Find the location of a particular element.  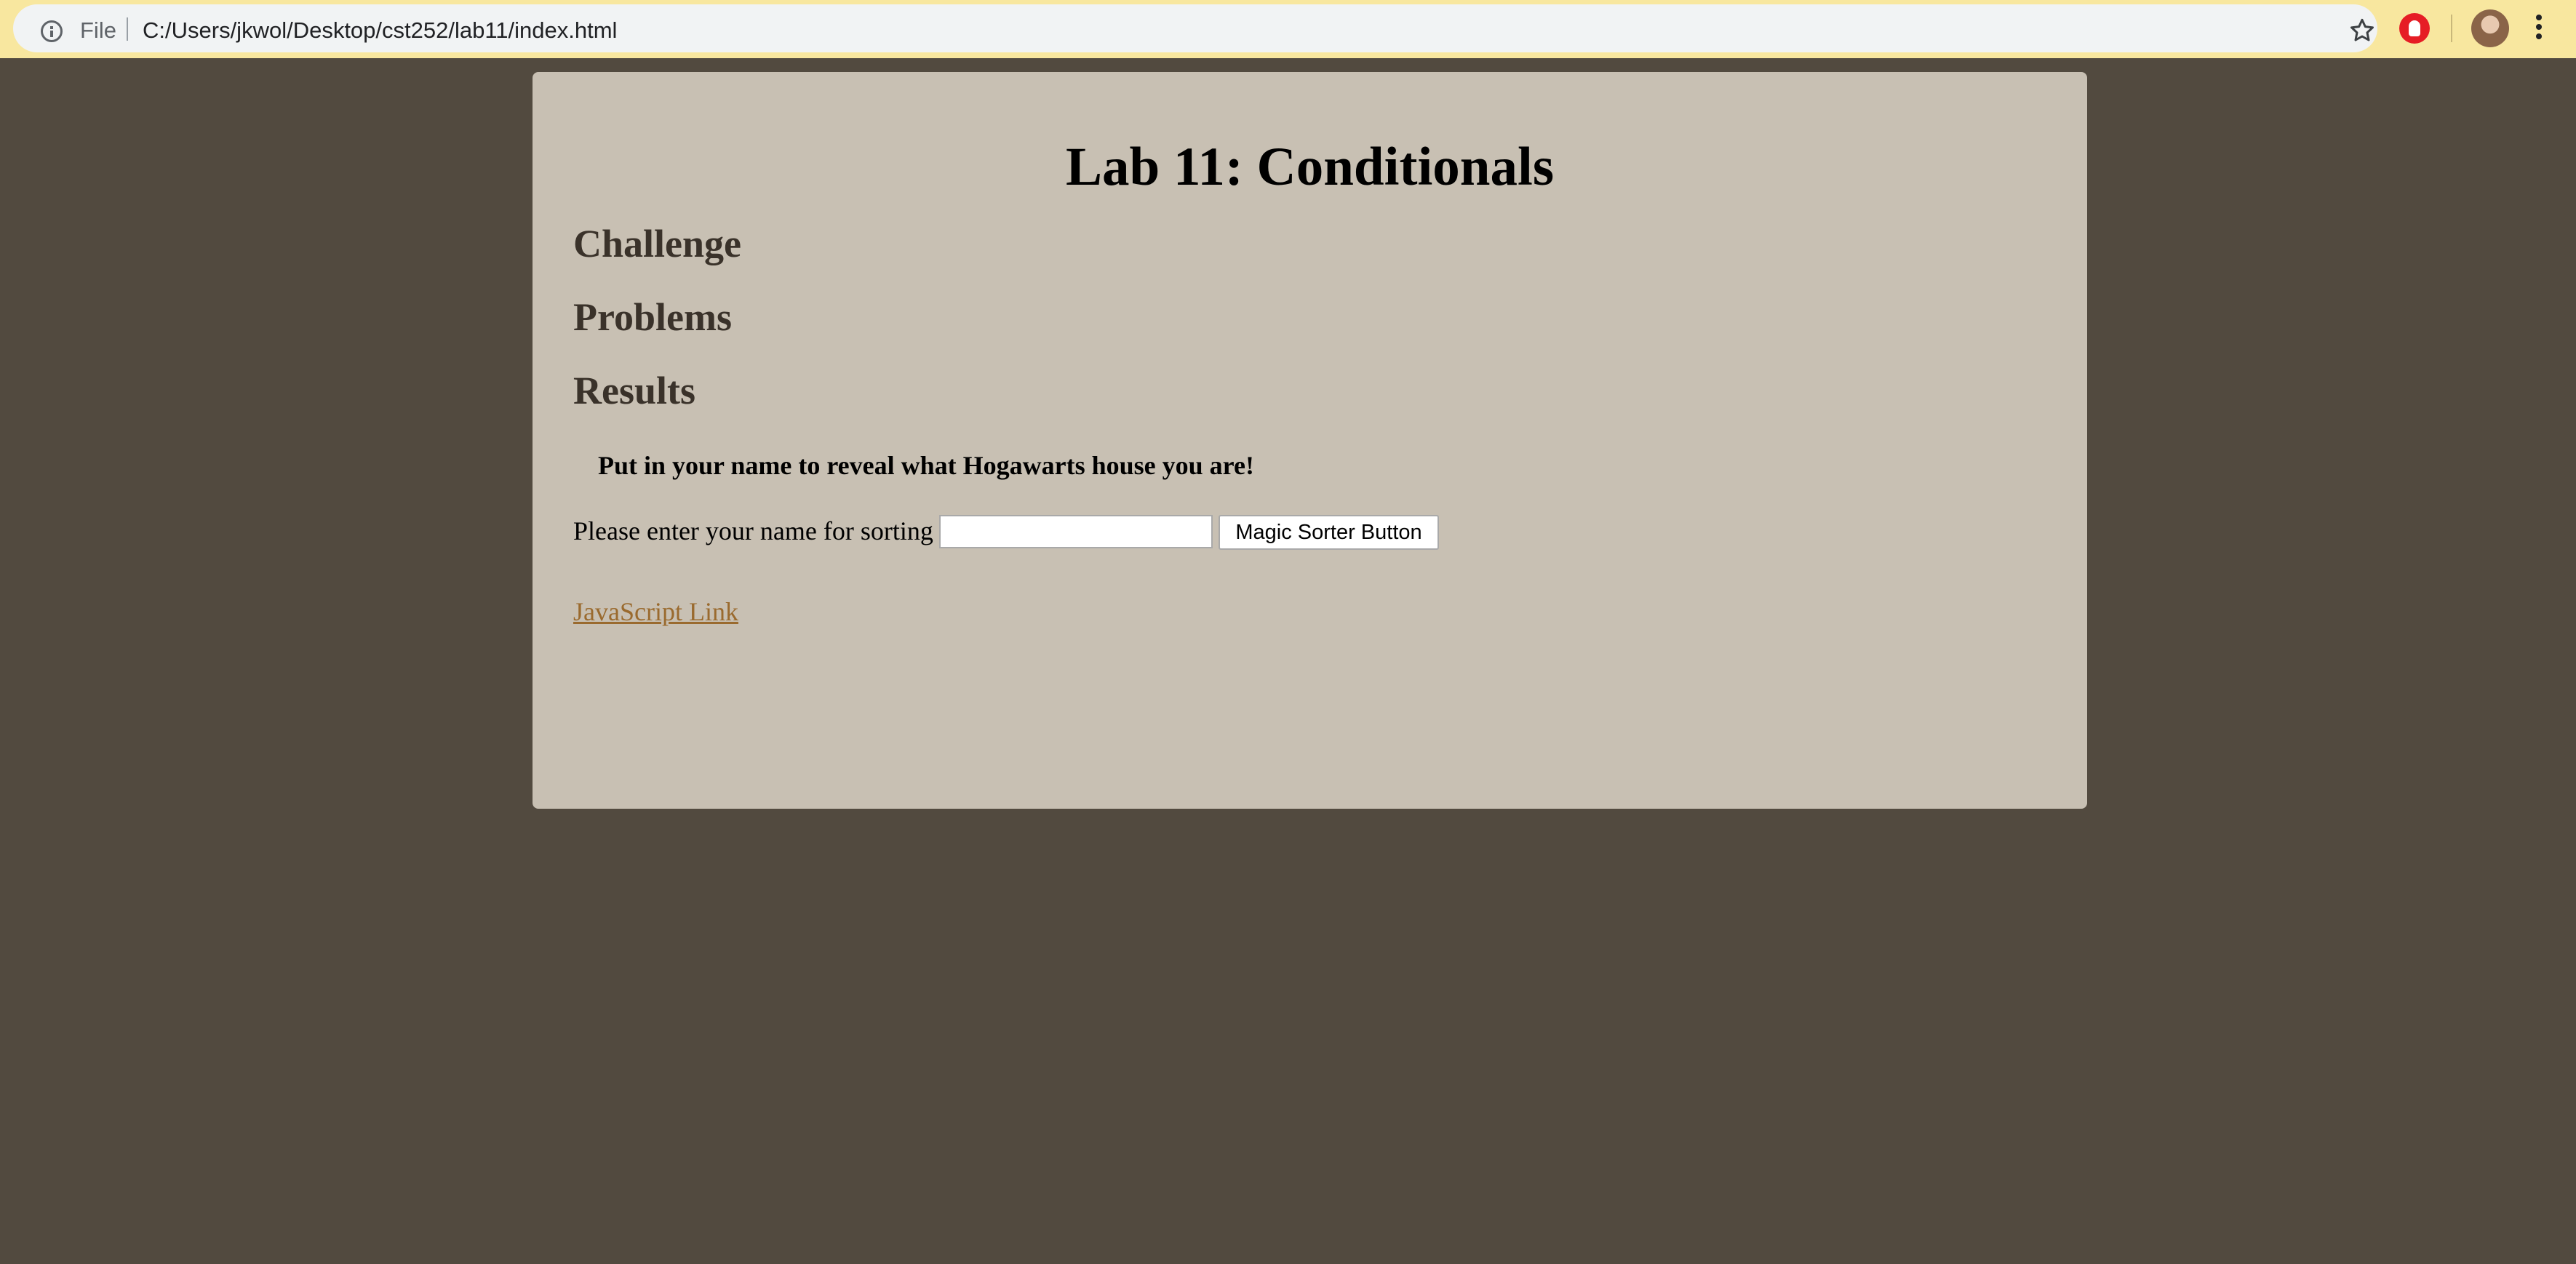

heading-challenge: Challenge is located at coordinates (657, 243).